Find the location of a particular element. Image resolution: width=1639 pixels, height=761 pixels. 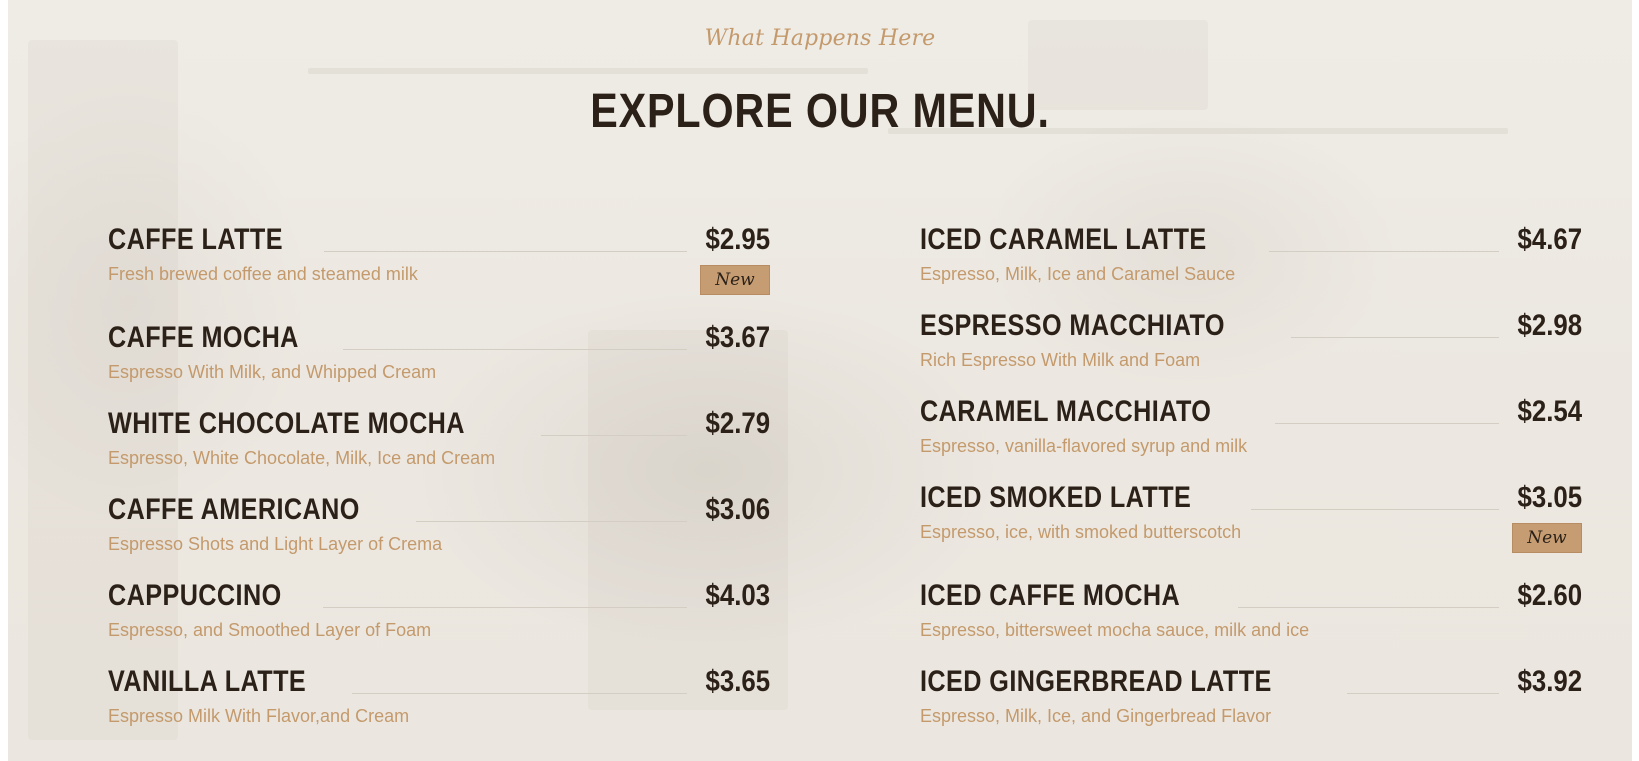

background-shelf is located at coordinates (588, 71).